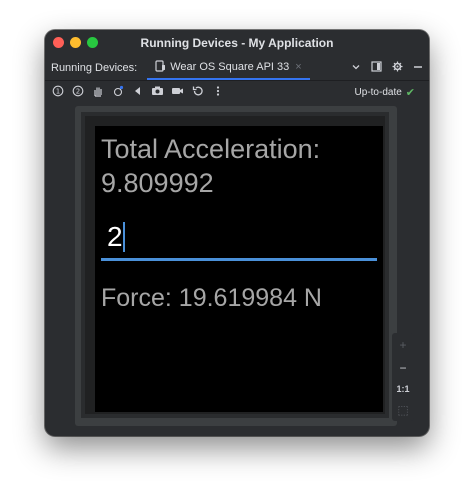 This screenshot has height=497, width=474. I want to click on button-2-icon: 2, so click(77, 92).